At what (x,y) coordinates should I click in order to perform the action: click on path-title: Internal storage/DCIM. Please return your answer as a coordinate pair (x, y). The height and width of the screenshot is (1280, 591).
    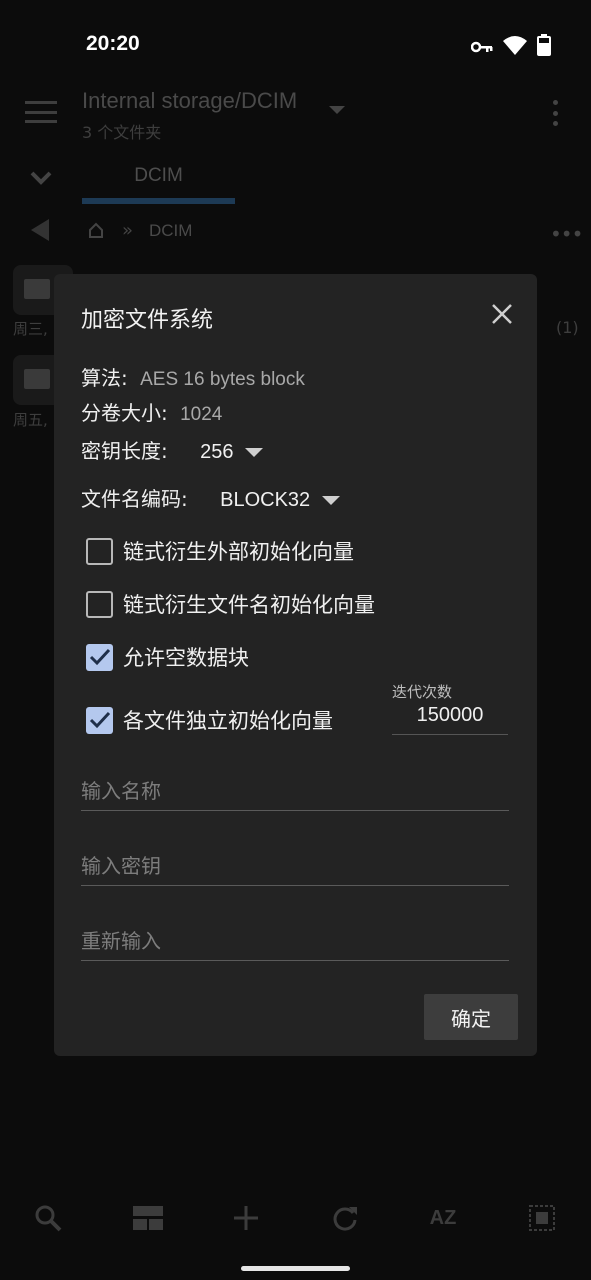
    Looking at the image, I should click on (189, 101).